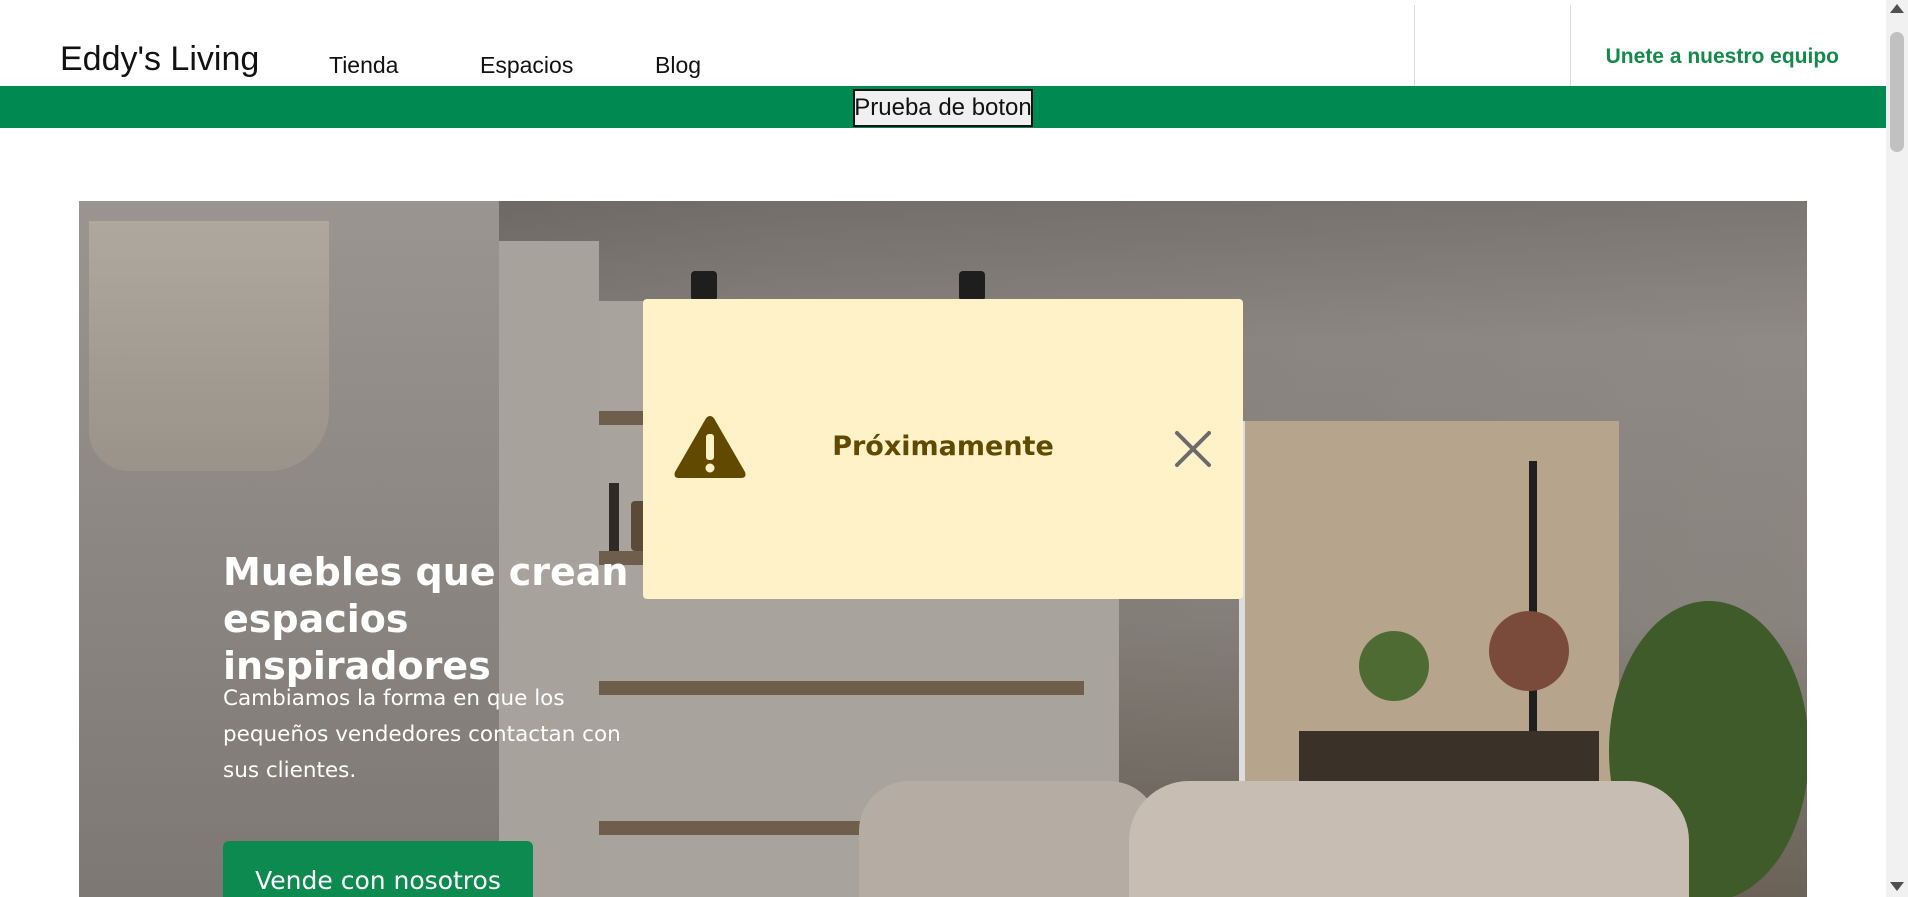  I want to click on hero-image-curtain, so click(209, 346).